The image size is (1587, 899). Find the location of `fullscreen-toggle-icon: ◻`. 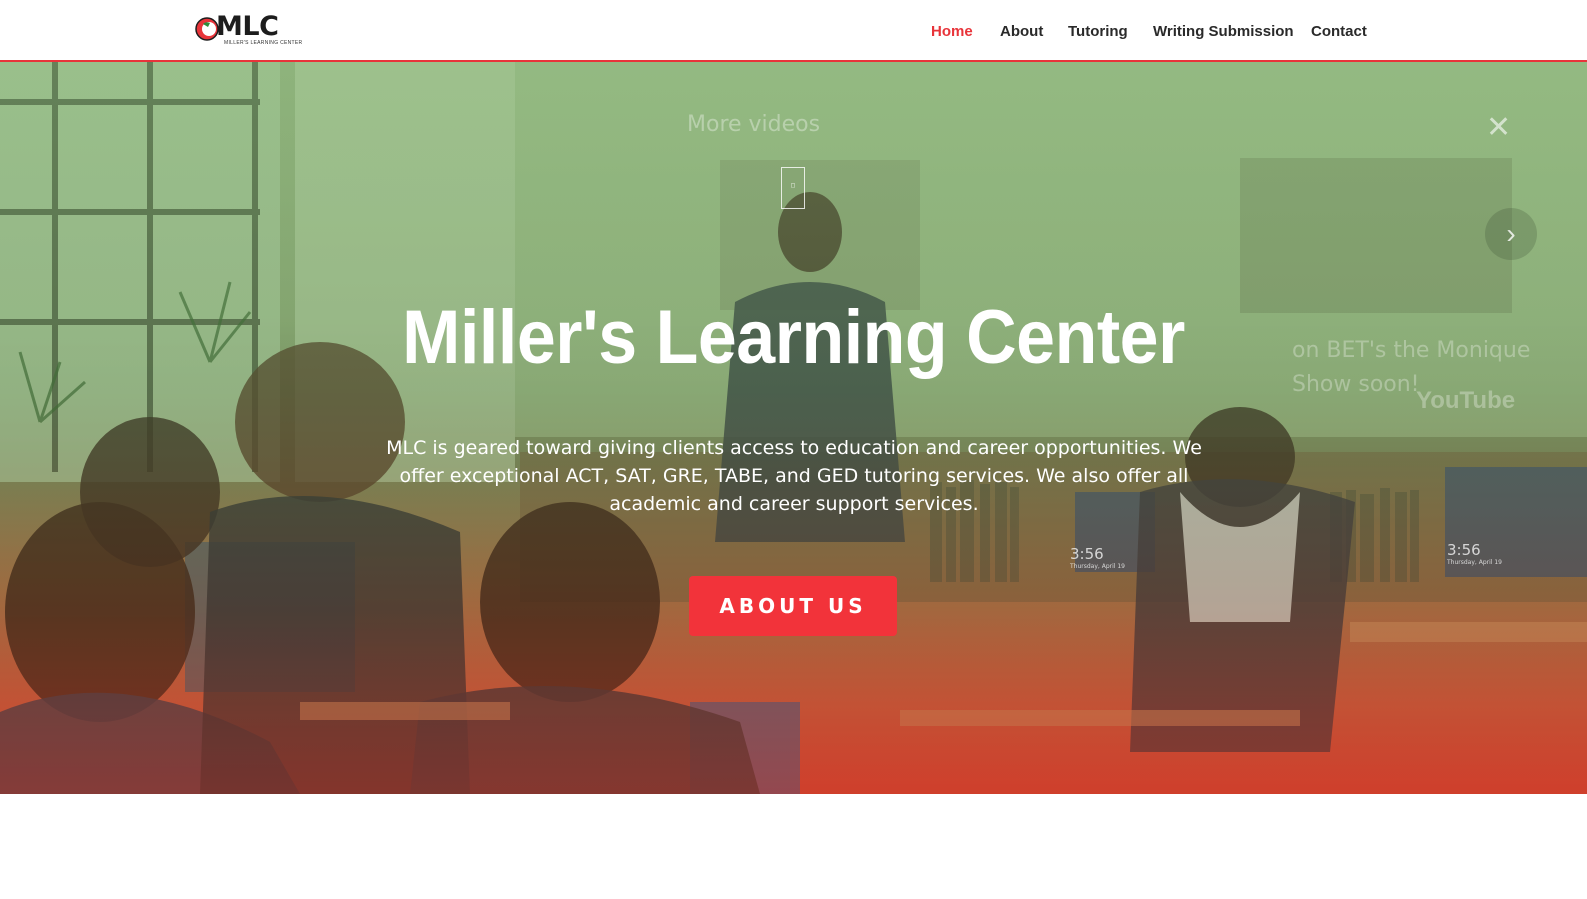

fullscreen-toggle-icon: ◻ is located at coordinates (793, 188).